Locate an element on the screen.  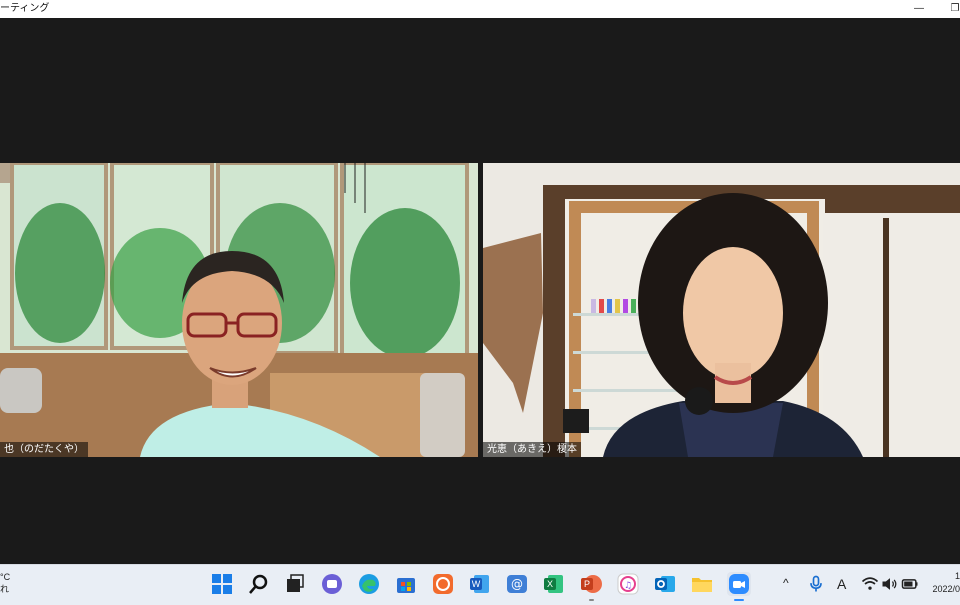
volume-icon is located at coordinates (890, 584).